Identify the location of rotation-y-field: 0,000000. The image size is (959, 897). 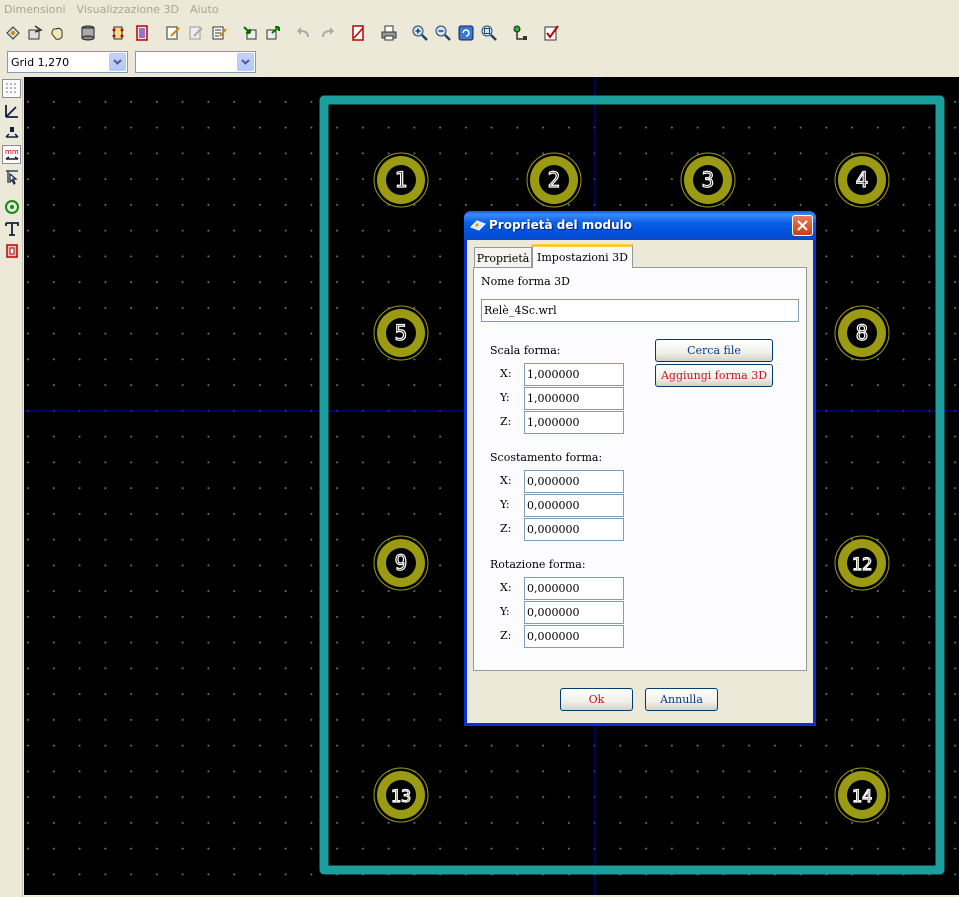
(574, 612).